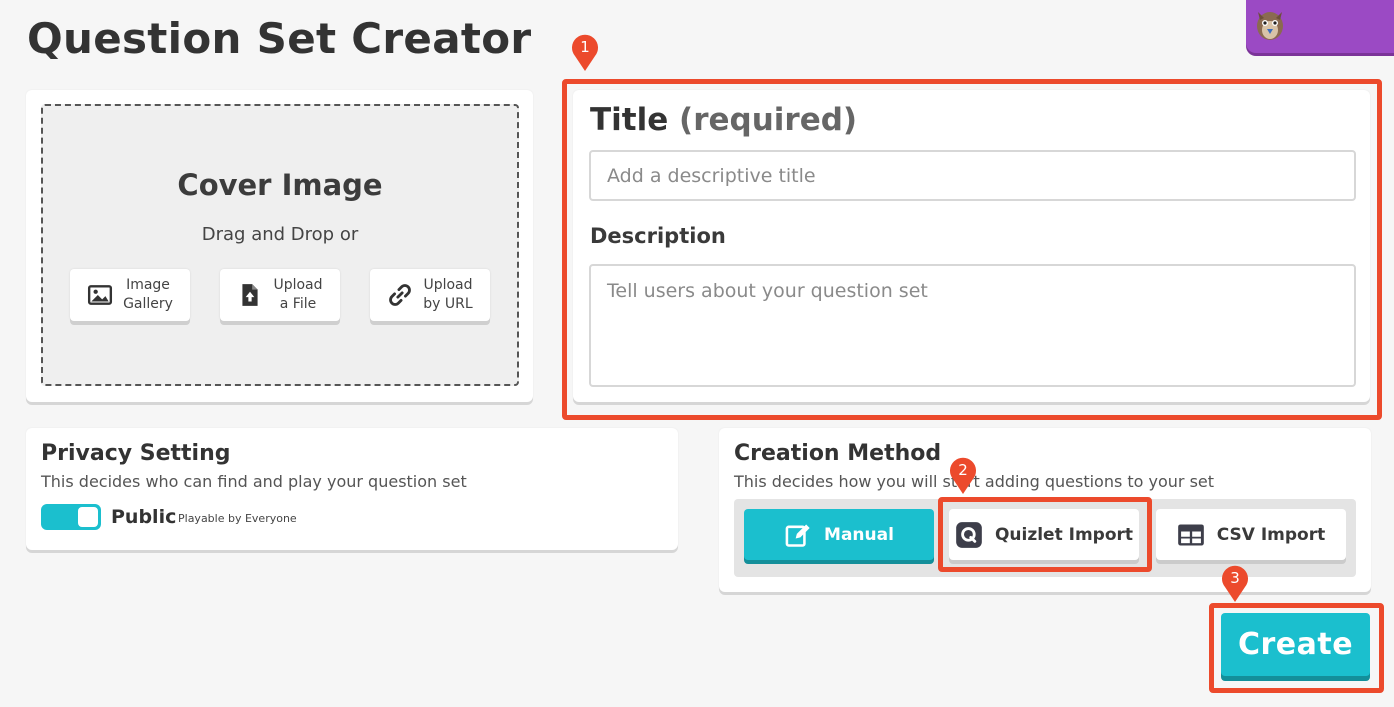 The width and height of the screenshot is (1394, 707). Describe the element at coordinates (658, 236) in the screenshot. I see `description-label: Description` at that location.